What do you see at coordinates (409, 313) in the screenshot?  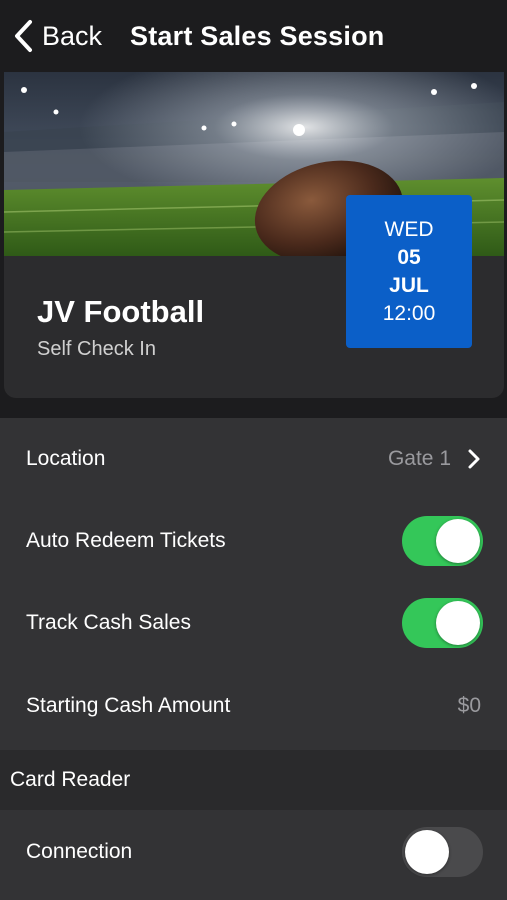 I see `date-time: 12:00` at bounding box center [409, 313].